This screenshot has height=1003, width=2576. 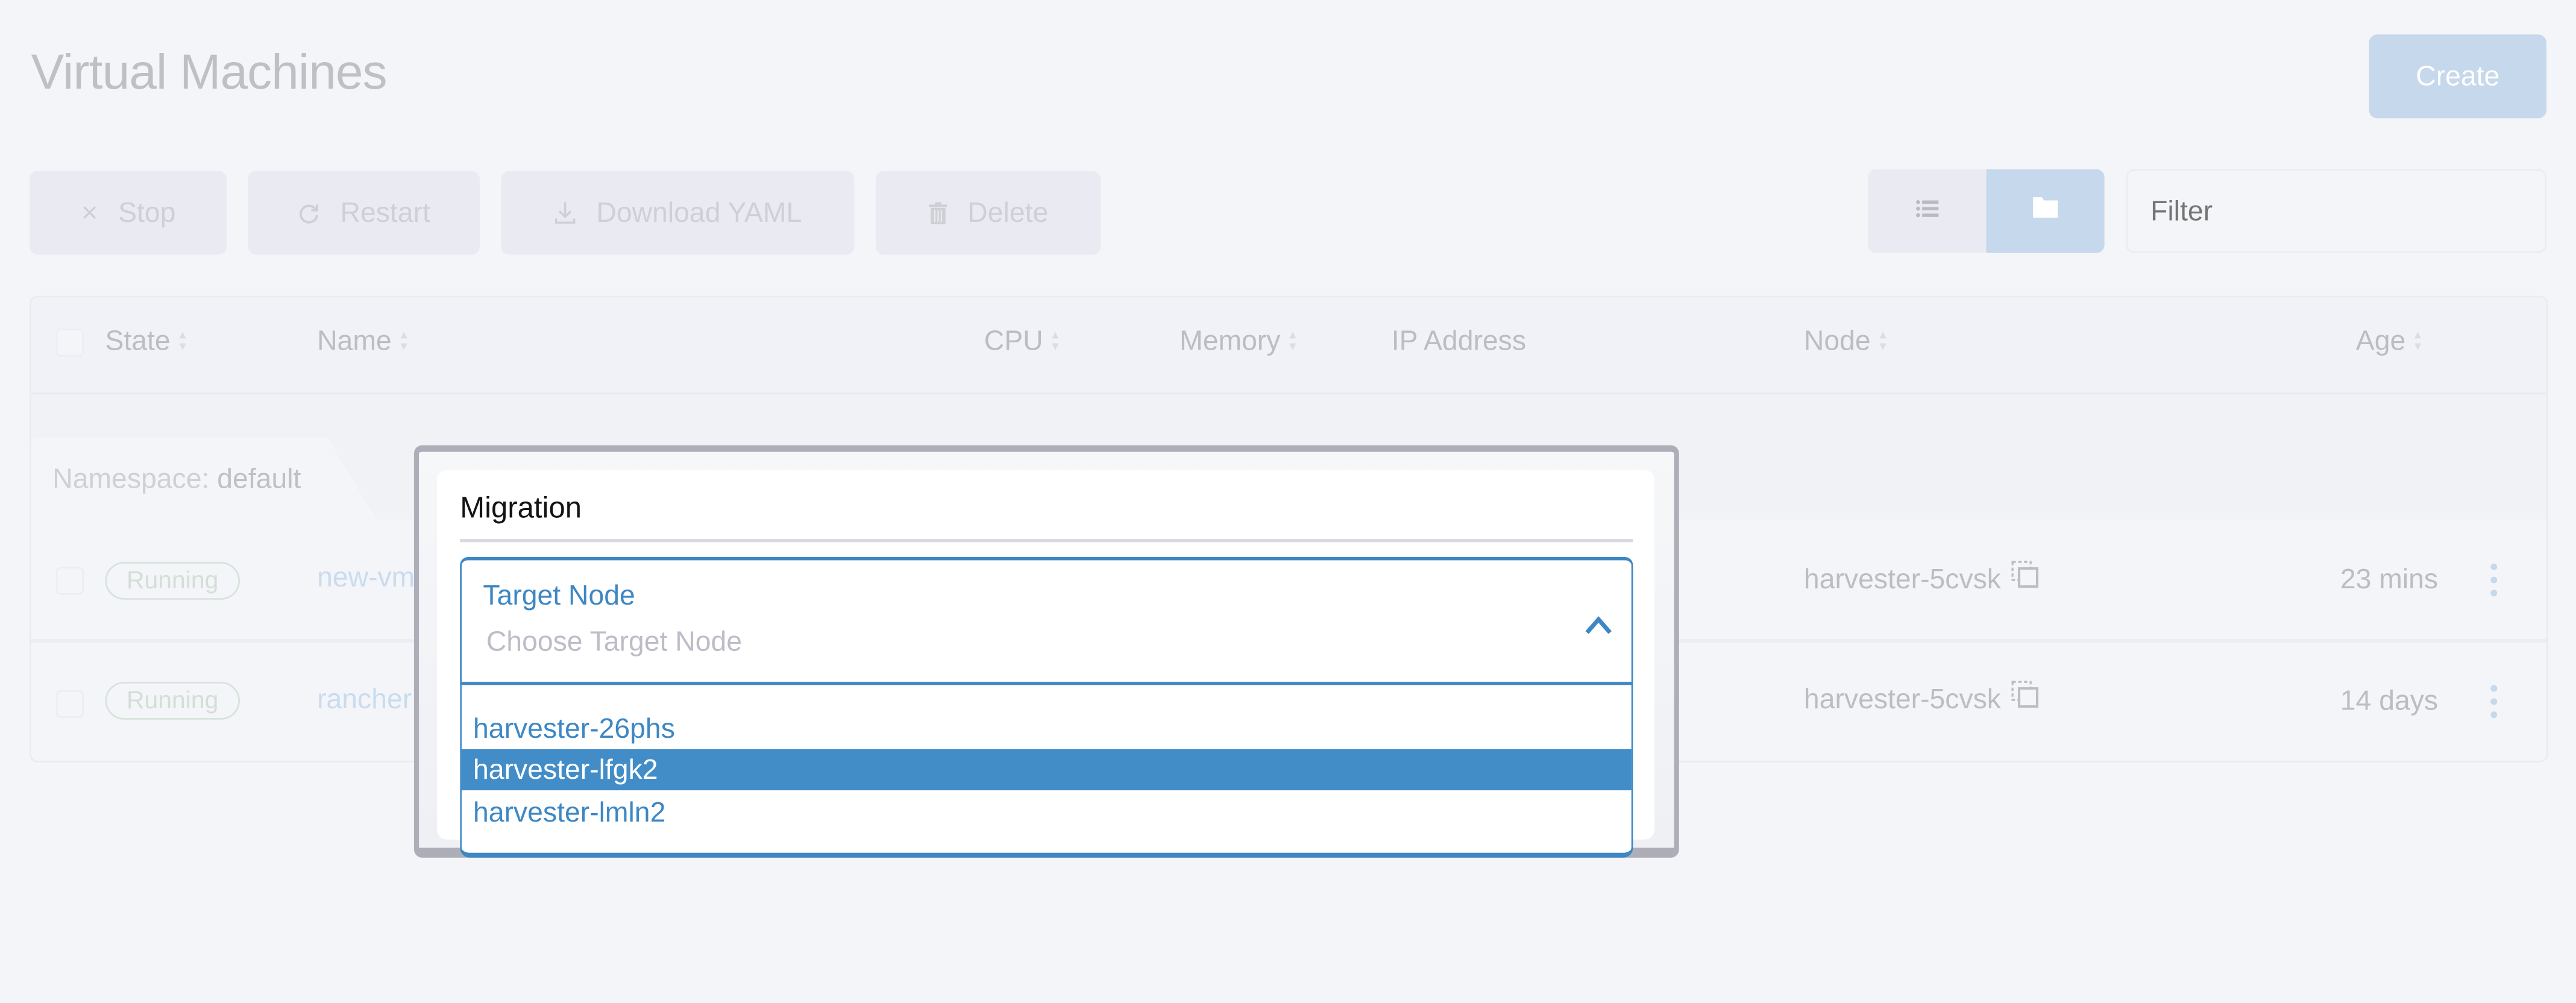 I want to click on column-header-name: Name ▲ ▼, so click(x=363, y=342).